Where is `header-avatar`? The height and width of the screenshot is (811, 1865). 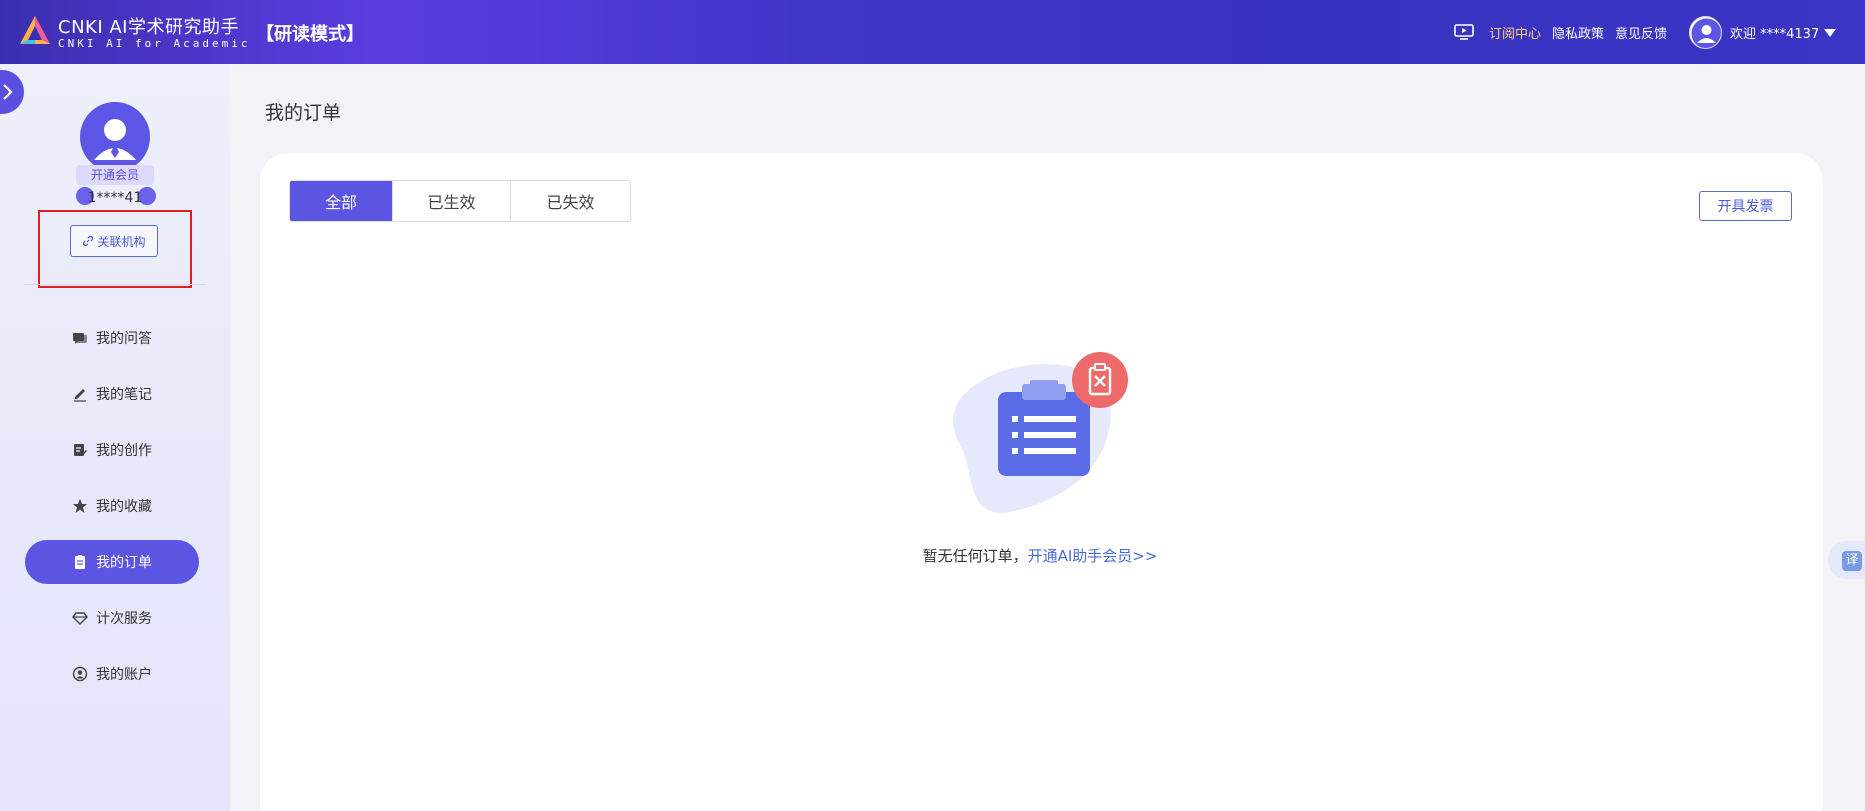
header-avatar is located at coordinates (1705, 32).